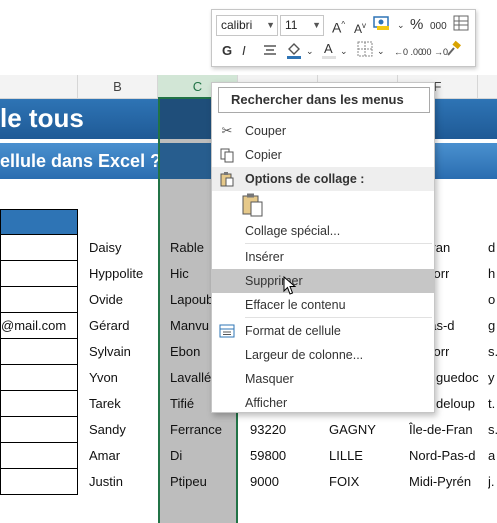 The image size is (497, 523). Describe the element at coordinates (323, 179) in the screenshot. I see `paste-options-header: Options de collage :` at that location.